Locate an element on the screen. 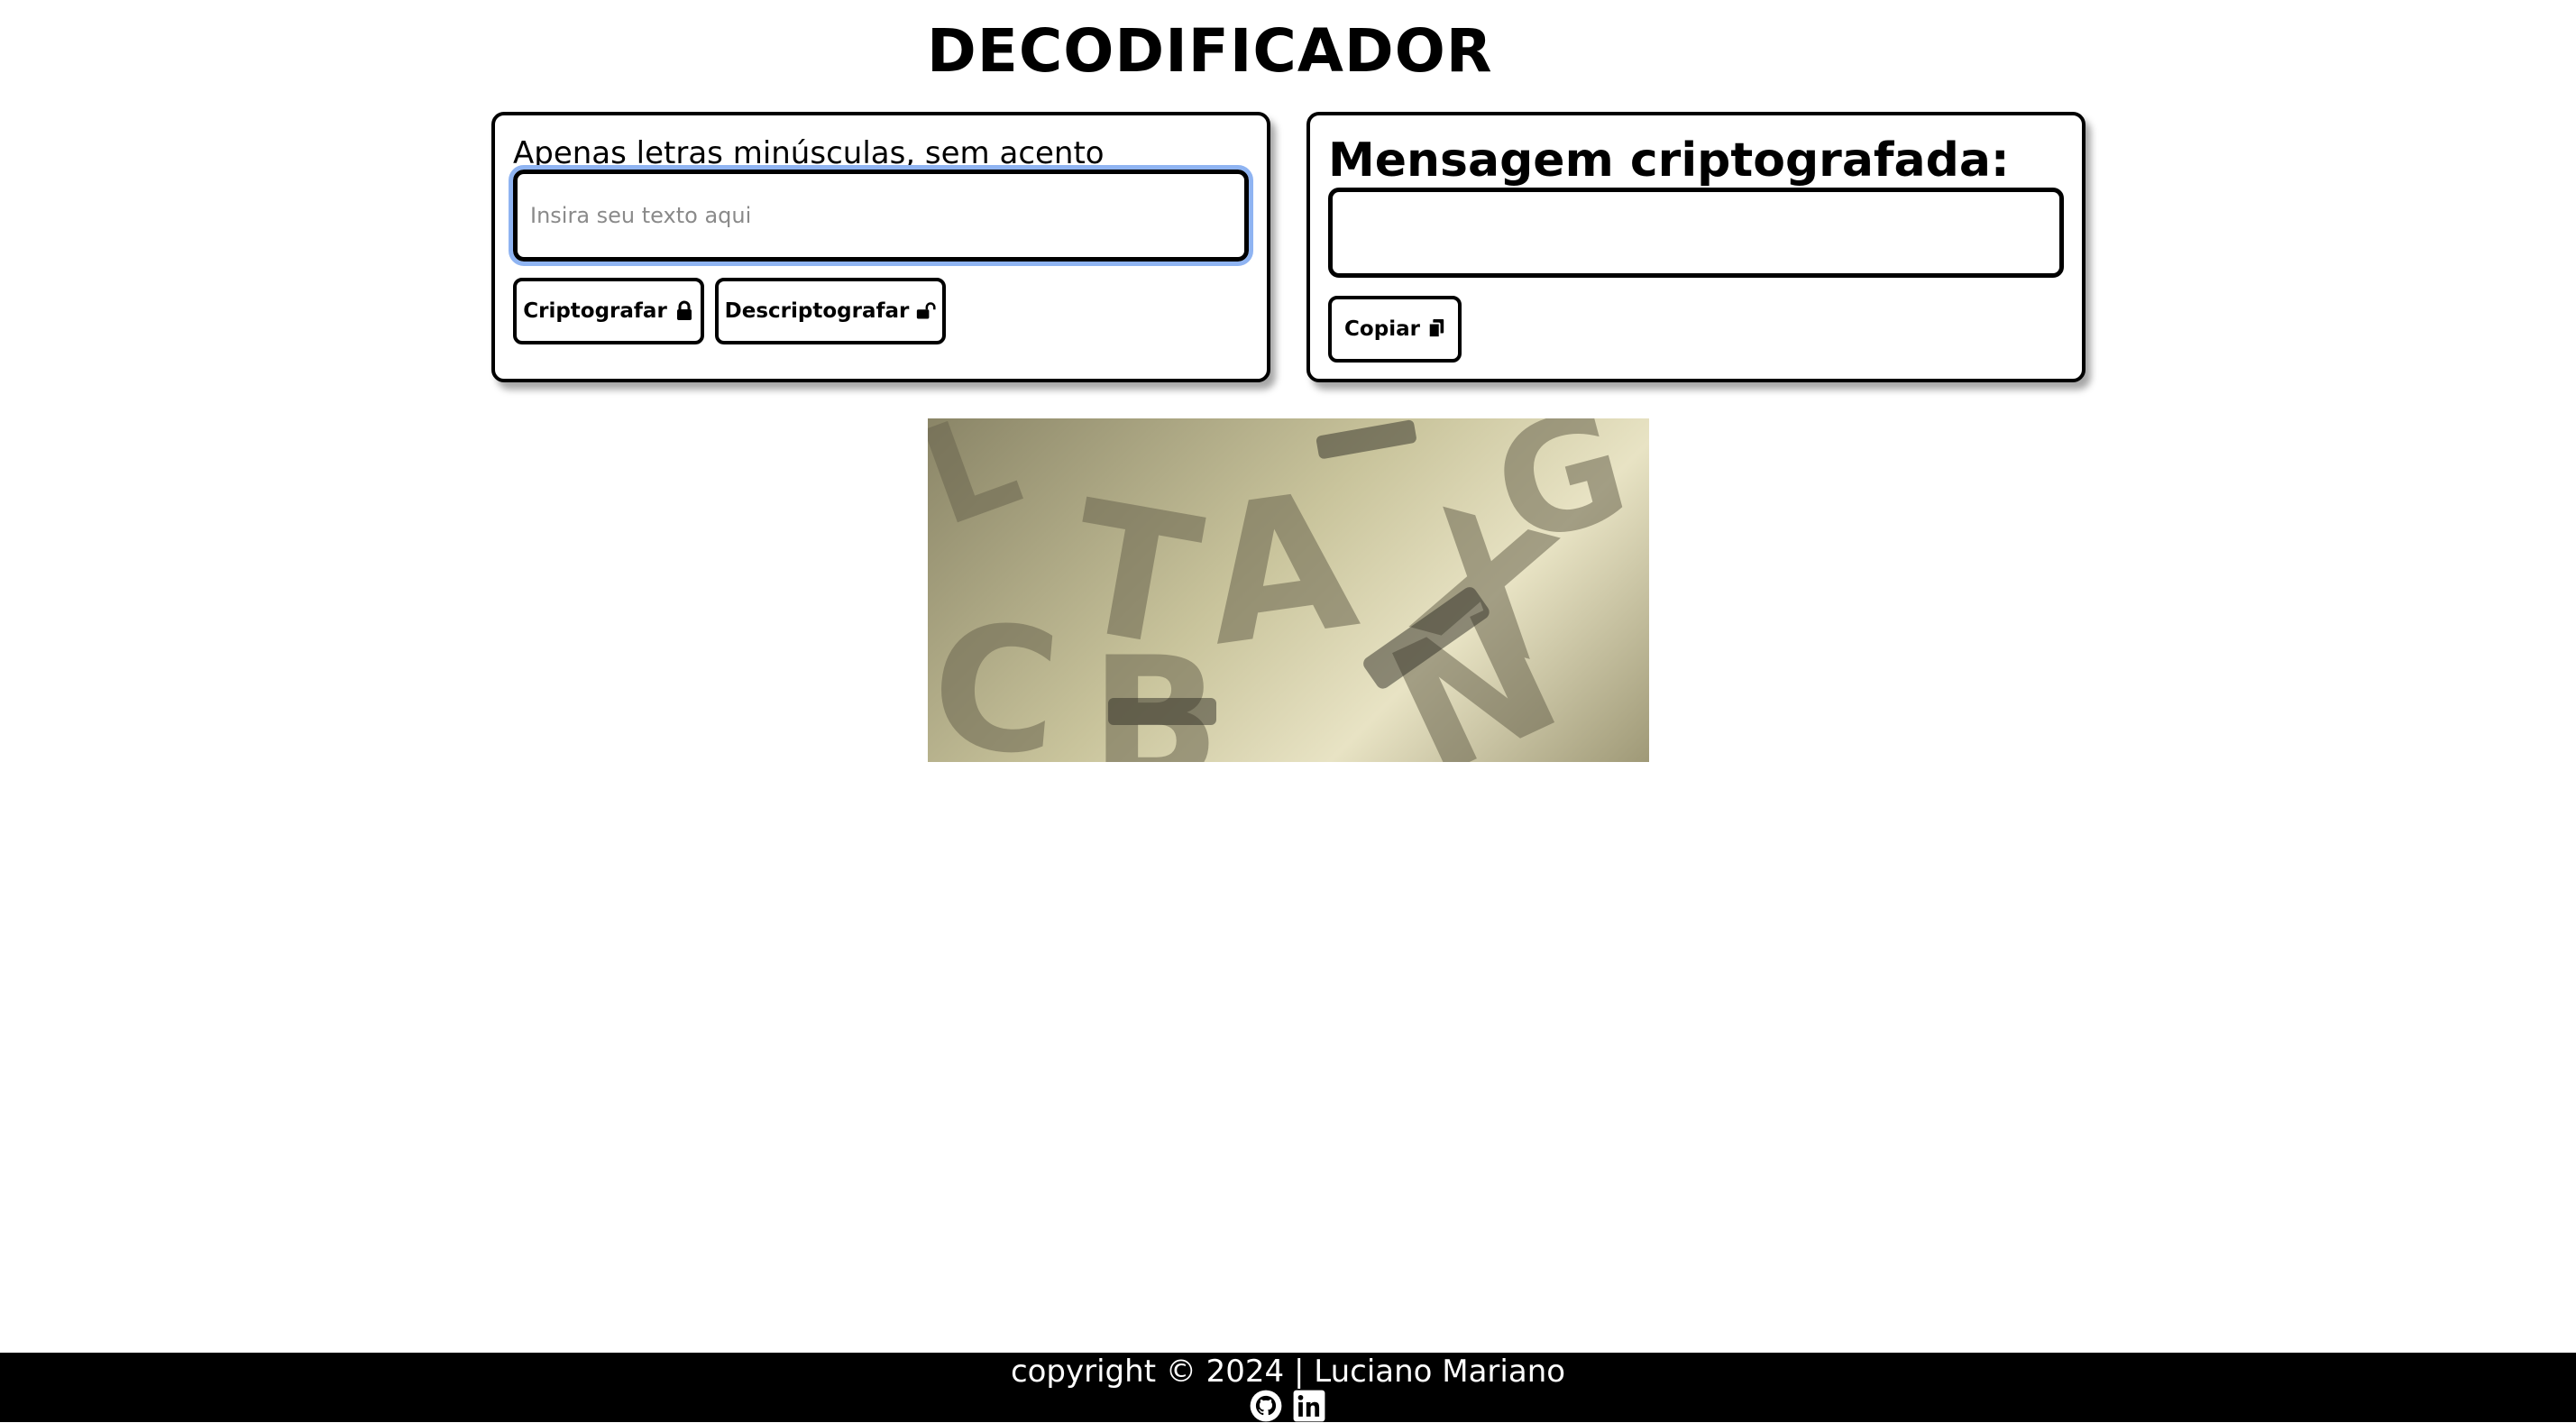 This screenshot has height=1423, width=2576. copyright-text: copyright © 2024 | Luciano Mariano is located at coordinates (1288, 1372).